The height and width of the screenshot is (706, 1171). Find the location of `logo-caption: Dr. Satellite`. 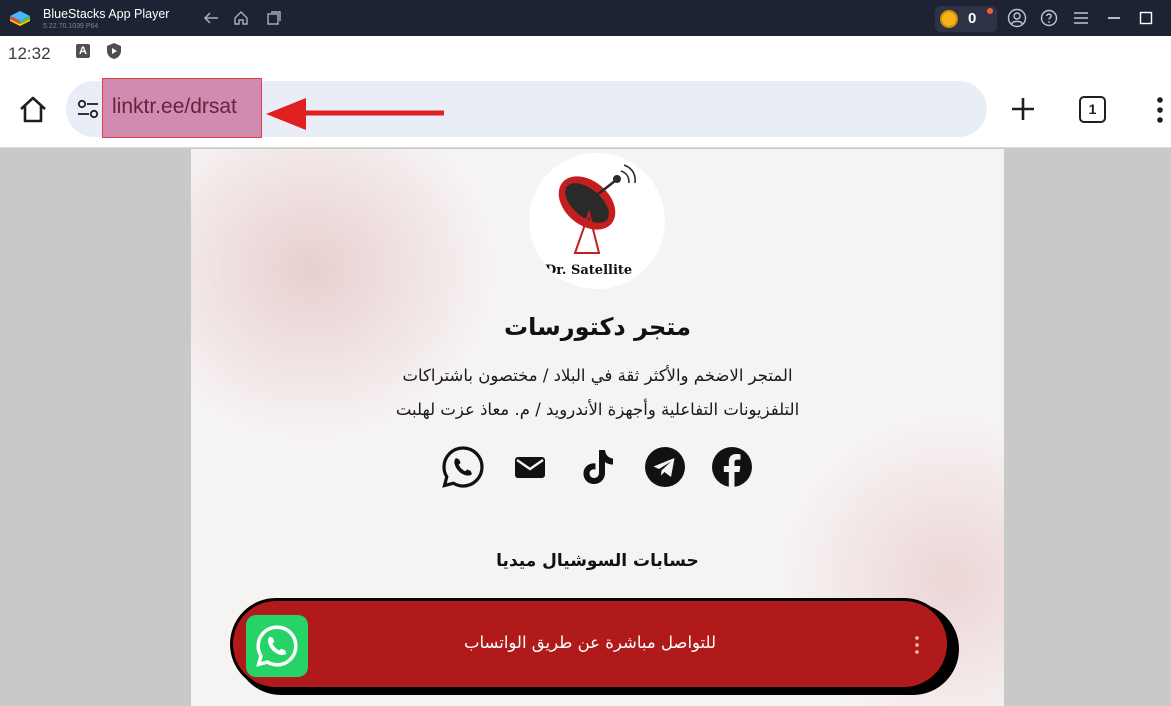

logo-caption: Dr. Satellite is located at coordinates (589, 270).